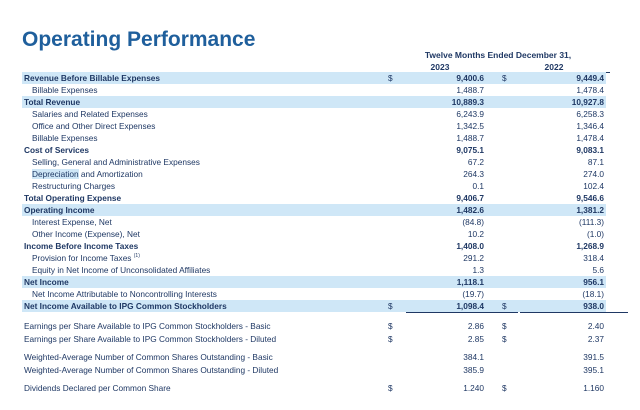  What do you see at coordinates (475, 326) in the screenshot?
I see `value-2023: 2.86` at bounding box center [475, 326].